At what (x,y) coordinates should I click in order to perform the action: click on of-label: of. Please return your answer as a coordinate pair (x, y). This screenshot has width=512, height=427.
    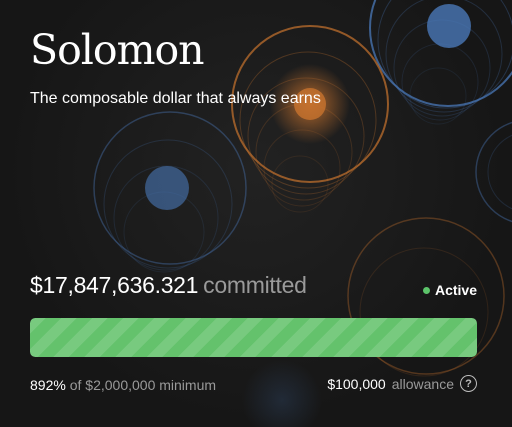
    Looking at the image, I should click on (75, 385).